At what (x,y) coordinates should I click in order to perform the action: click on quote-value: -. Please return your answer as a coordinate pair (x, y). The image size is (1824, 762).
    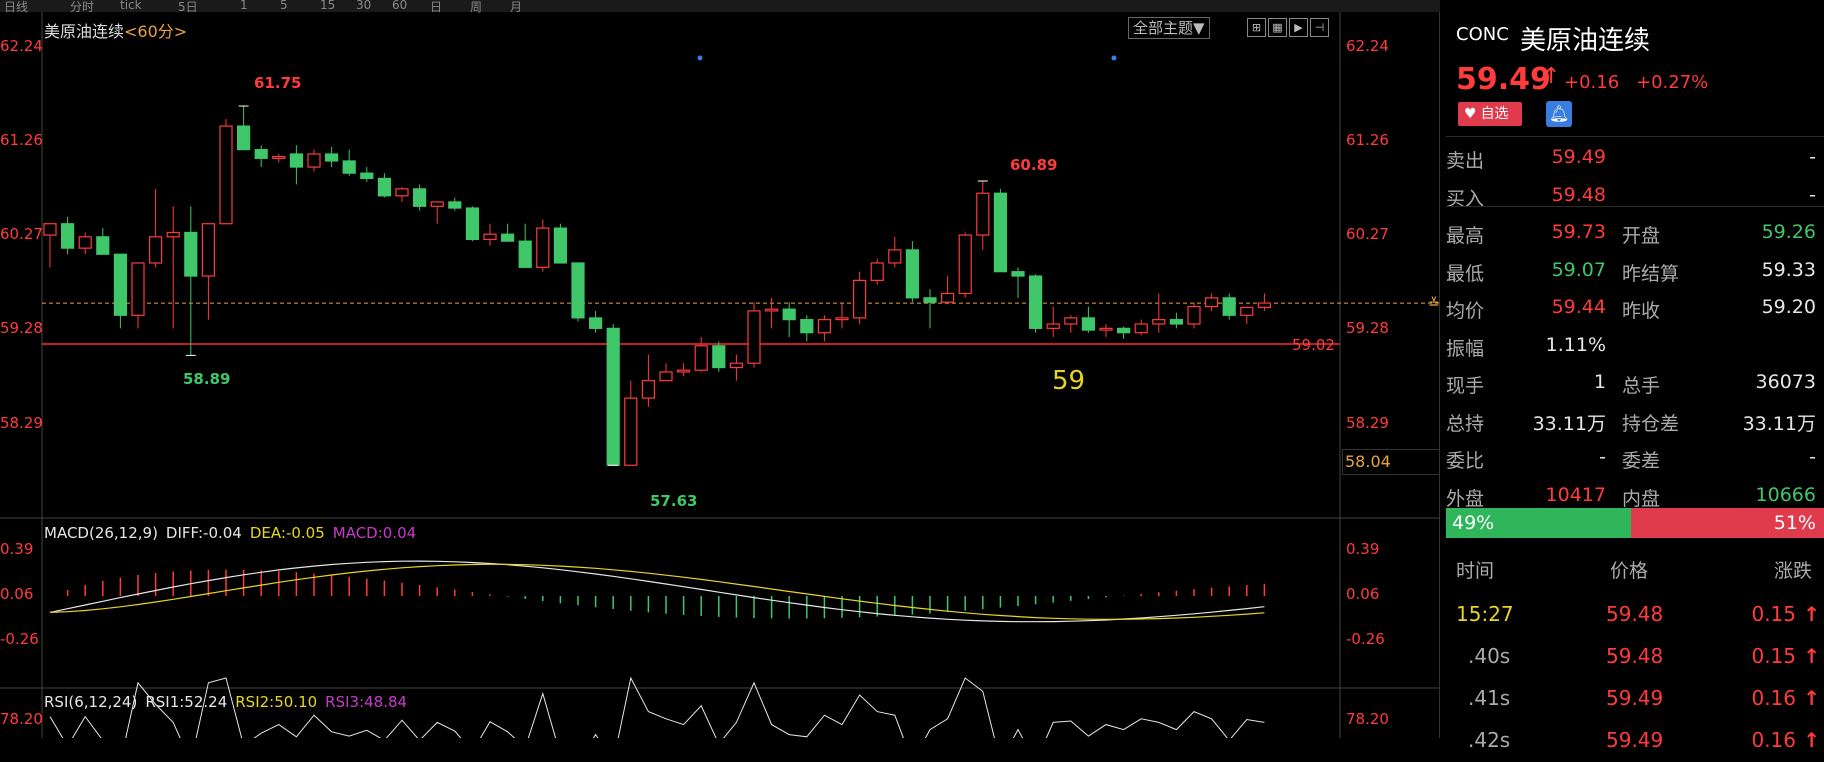
    Looking at the image, I should click on (1812, 157).